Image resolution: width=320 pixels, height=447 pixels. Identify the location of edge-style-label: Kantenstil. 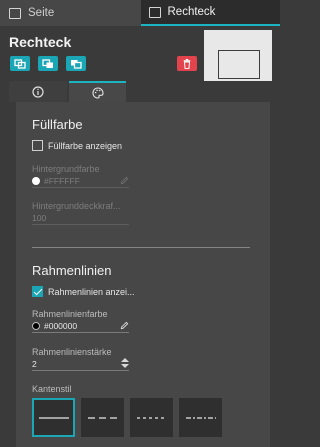
(52, 389).